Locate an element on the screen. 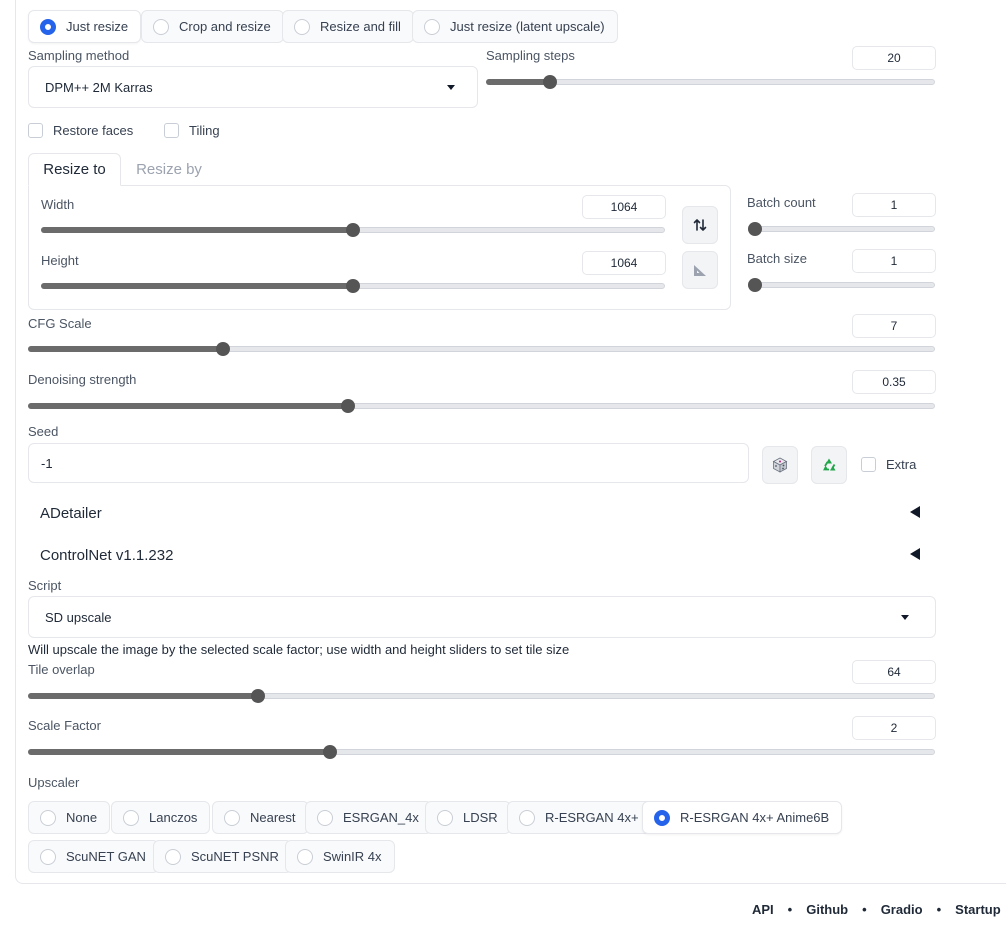 The image size is (1006, 925). upscaler-option-r-esrgan-4x-plus: R-ESRGAN 4x+ is located at coordinates (579, 817).